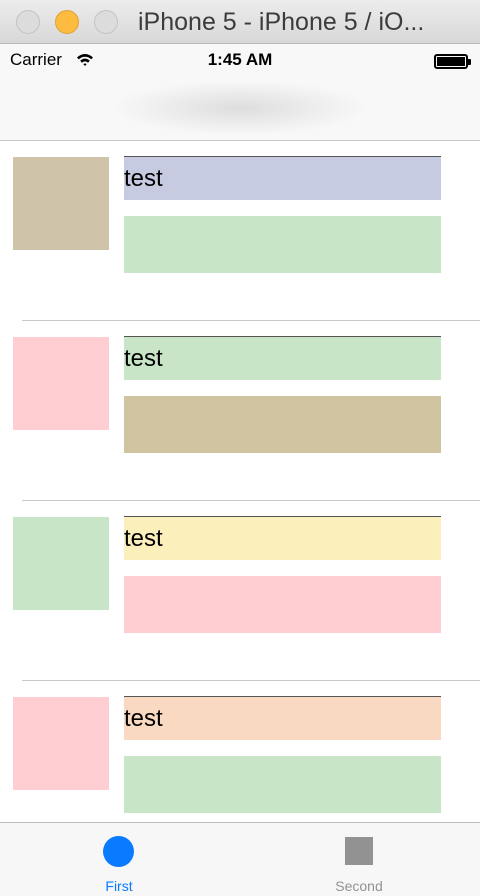 Image resolution: width=480 pixels, height=896 pixels. I want to click on status-time: 1:45 AM, so click(240, 59).